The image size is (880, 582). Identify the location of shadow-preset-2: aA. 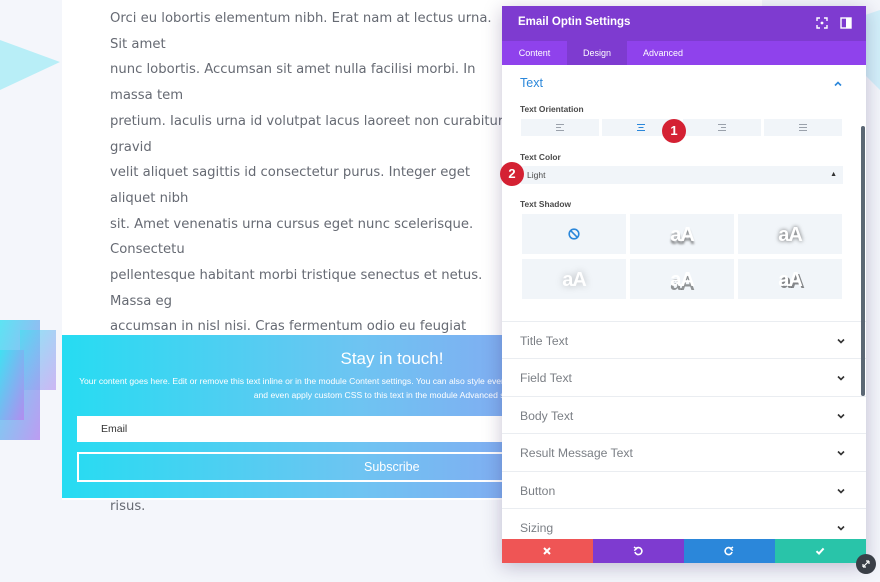
(790, 234).